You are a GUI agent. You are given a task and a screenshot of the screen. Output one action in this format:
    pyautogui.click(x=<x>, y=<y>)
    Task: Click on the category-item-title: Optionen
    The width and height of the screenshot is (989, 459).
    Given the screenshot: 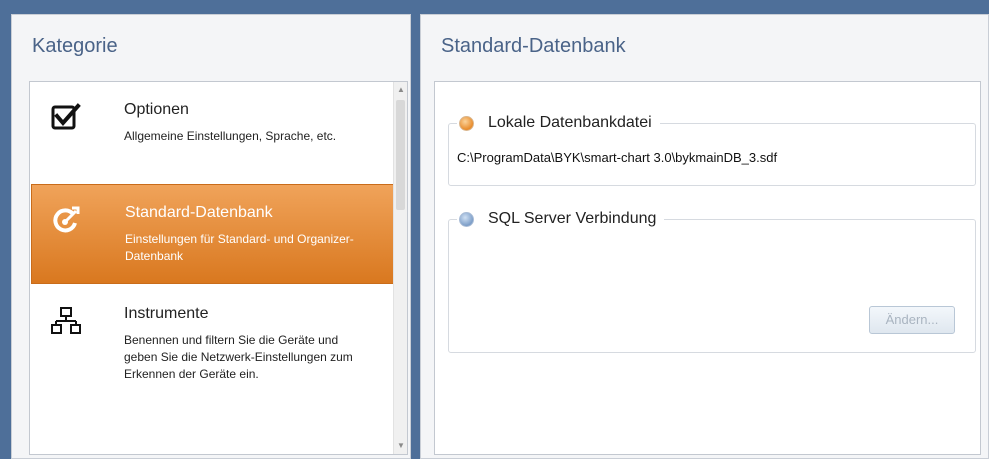 What is the action you would take?
    pyautogui.click(x=156, y=109)
    